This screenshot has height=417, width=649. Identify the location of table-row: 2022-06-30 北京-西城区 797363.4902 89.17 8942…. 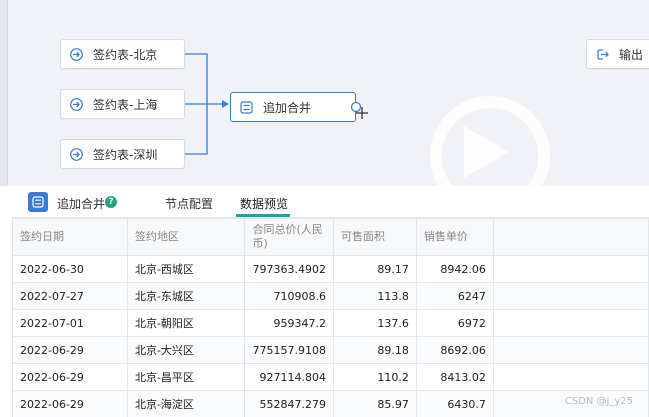
(330, 269).